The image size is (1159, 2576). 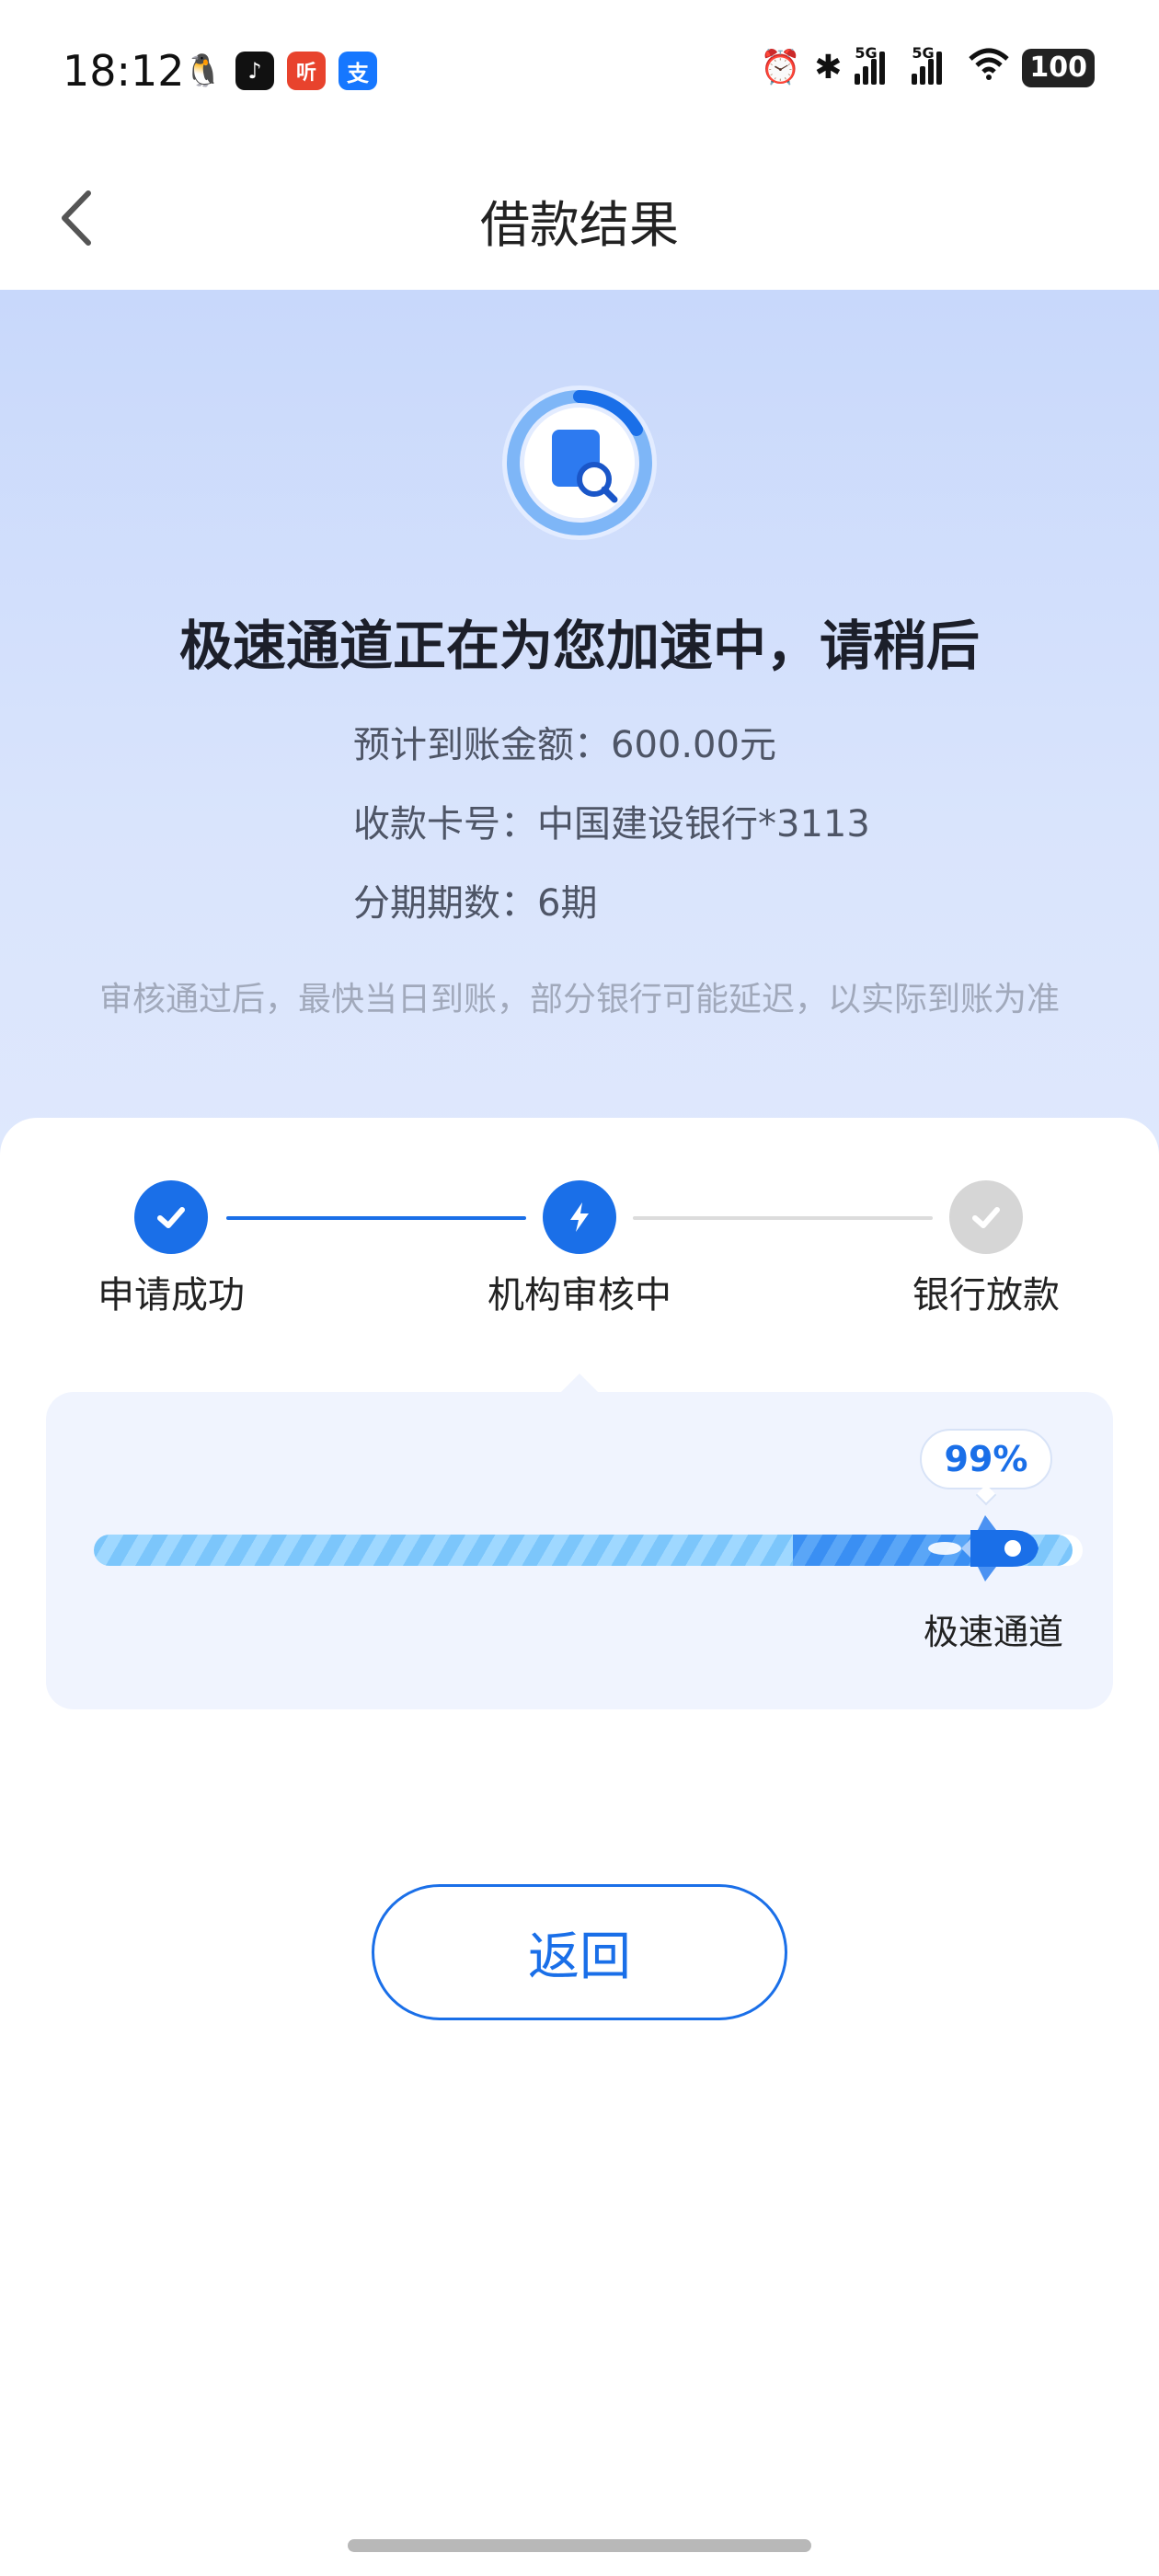 I want to click on arrival-note: 审核通过后，最快当日到账，部分银行可能延迟，以实际到账为准, so click(x=579, y=999).